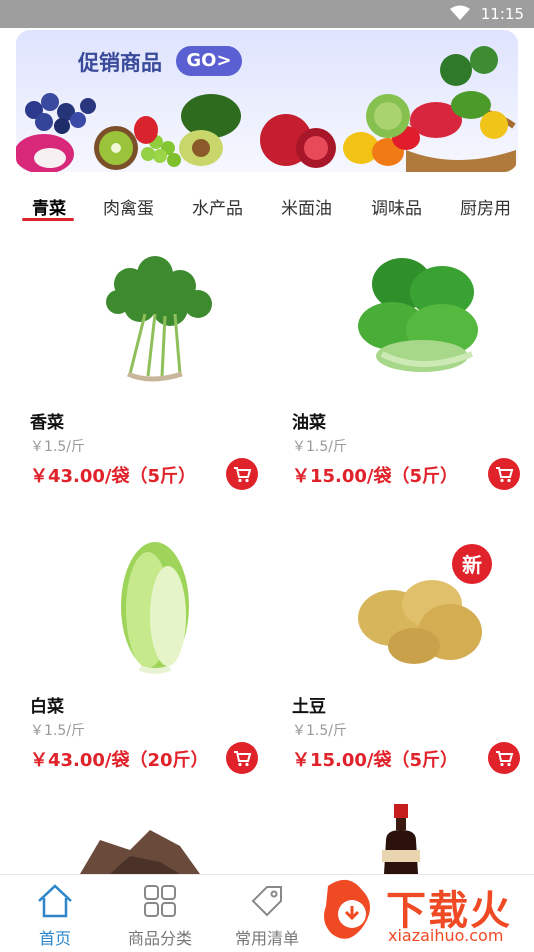  I want to click on napa-cabbage-image, so click(155, 608).